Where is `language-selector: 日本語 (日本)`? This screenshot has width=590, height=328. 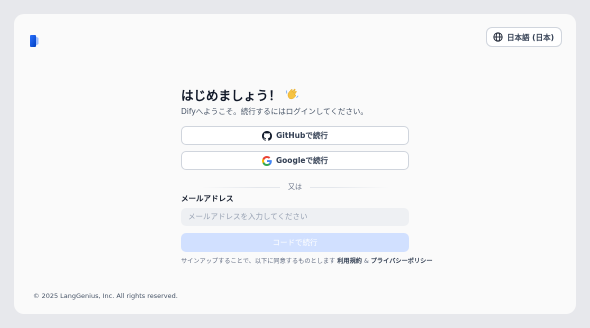 language-selector: 日本語 (日本) is located at coordinates (524, 37).